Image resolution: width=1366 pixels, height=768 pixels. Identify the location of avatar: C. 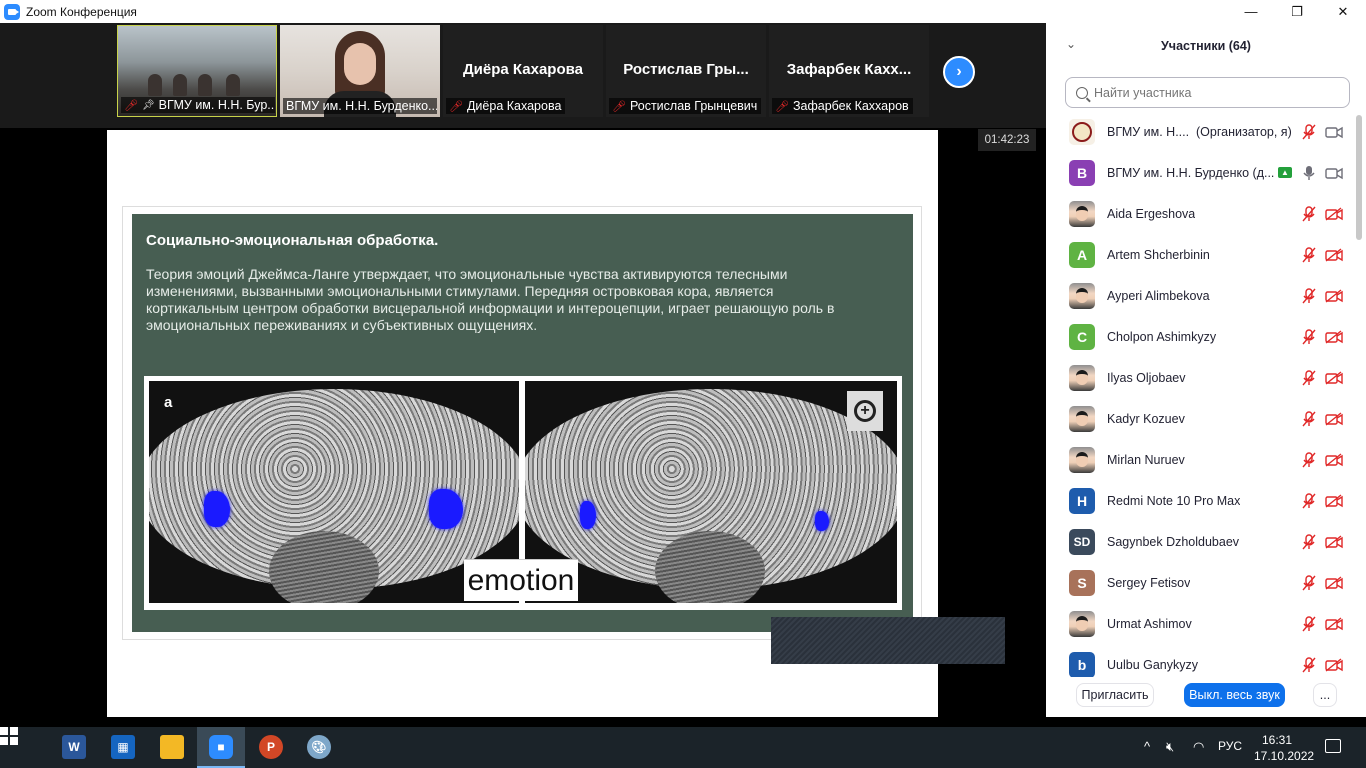
(1082, 336).